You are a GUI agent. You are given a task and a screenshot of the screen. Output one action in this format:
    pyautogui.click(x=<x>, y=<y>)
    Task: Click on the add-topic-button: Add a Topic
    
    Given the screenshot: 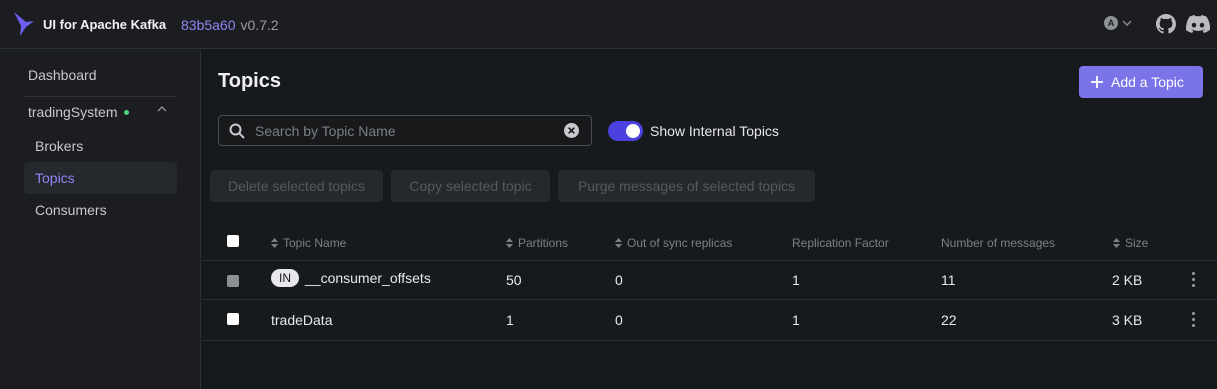 What is the action you would take?
    pyautogui.click(x=1141, y=82)
    